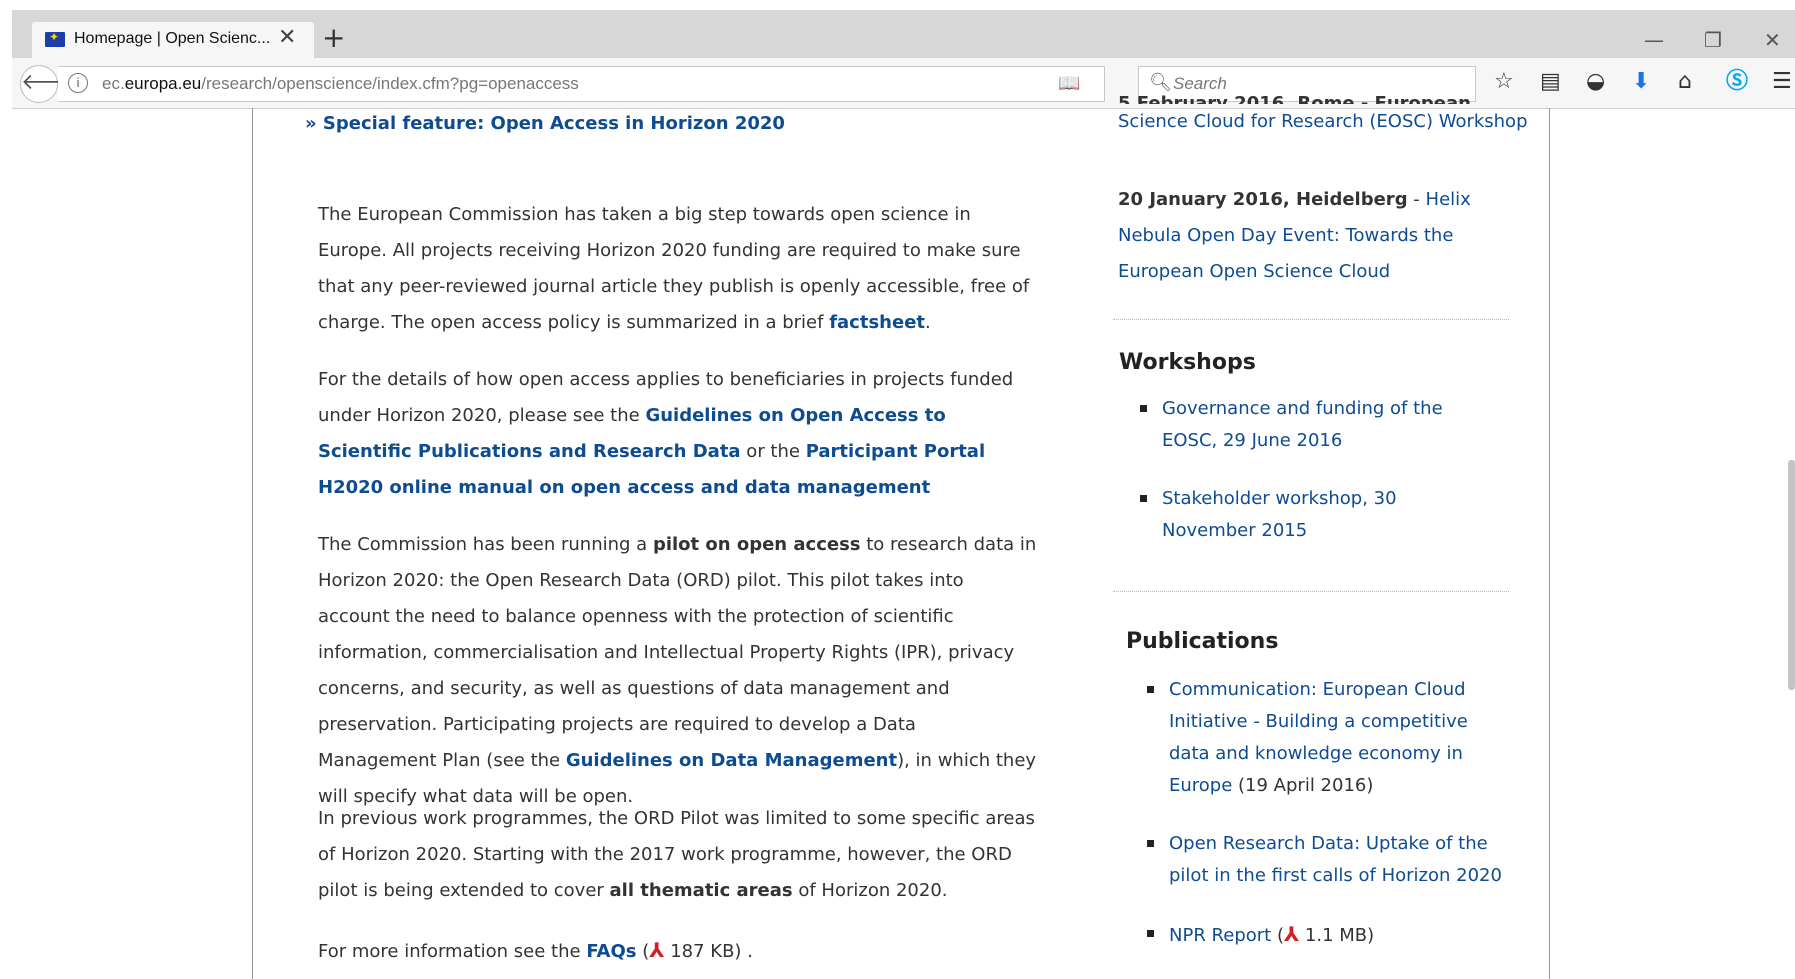 The width and height of the screenshot is (1795, 979). Describe the element at coordinates (877, 322) in the screenshot. I see `factsheet-link: factsheet` at that location.